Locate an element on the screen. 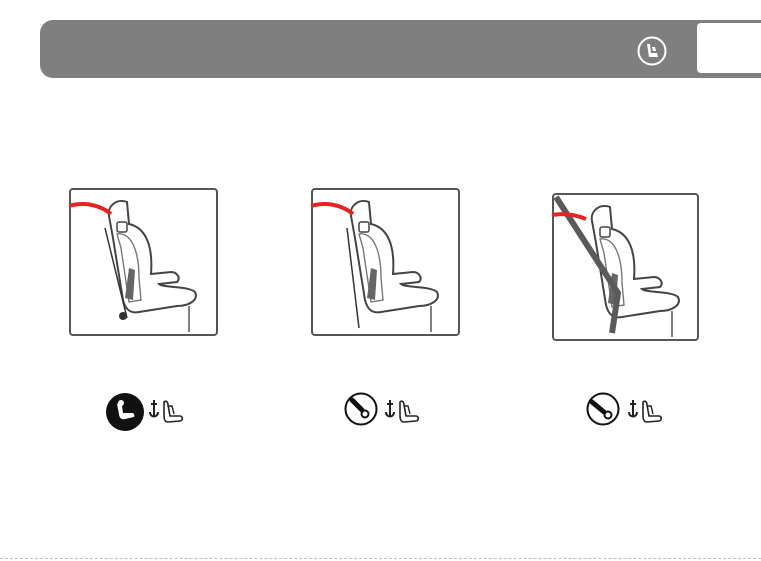 The height and width of the screenshot is (561, 761). page-tab-box is located at coordinates (729, 48).